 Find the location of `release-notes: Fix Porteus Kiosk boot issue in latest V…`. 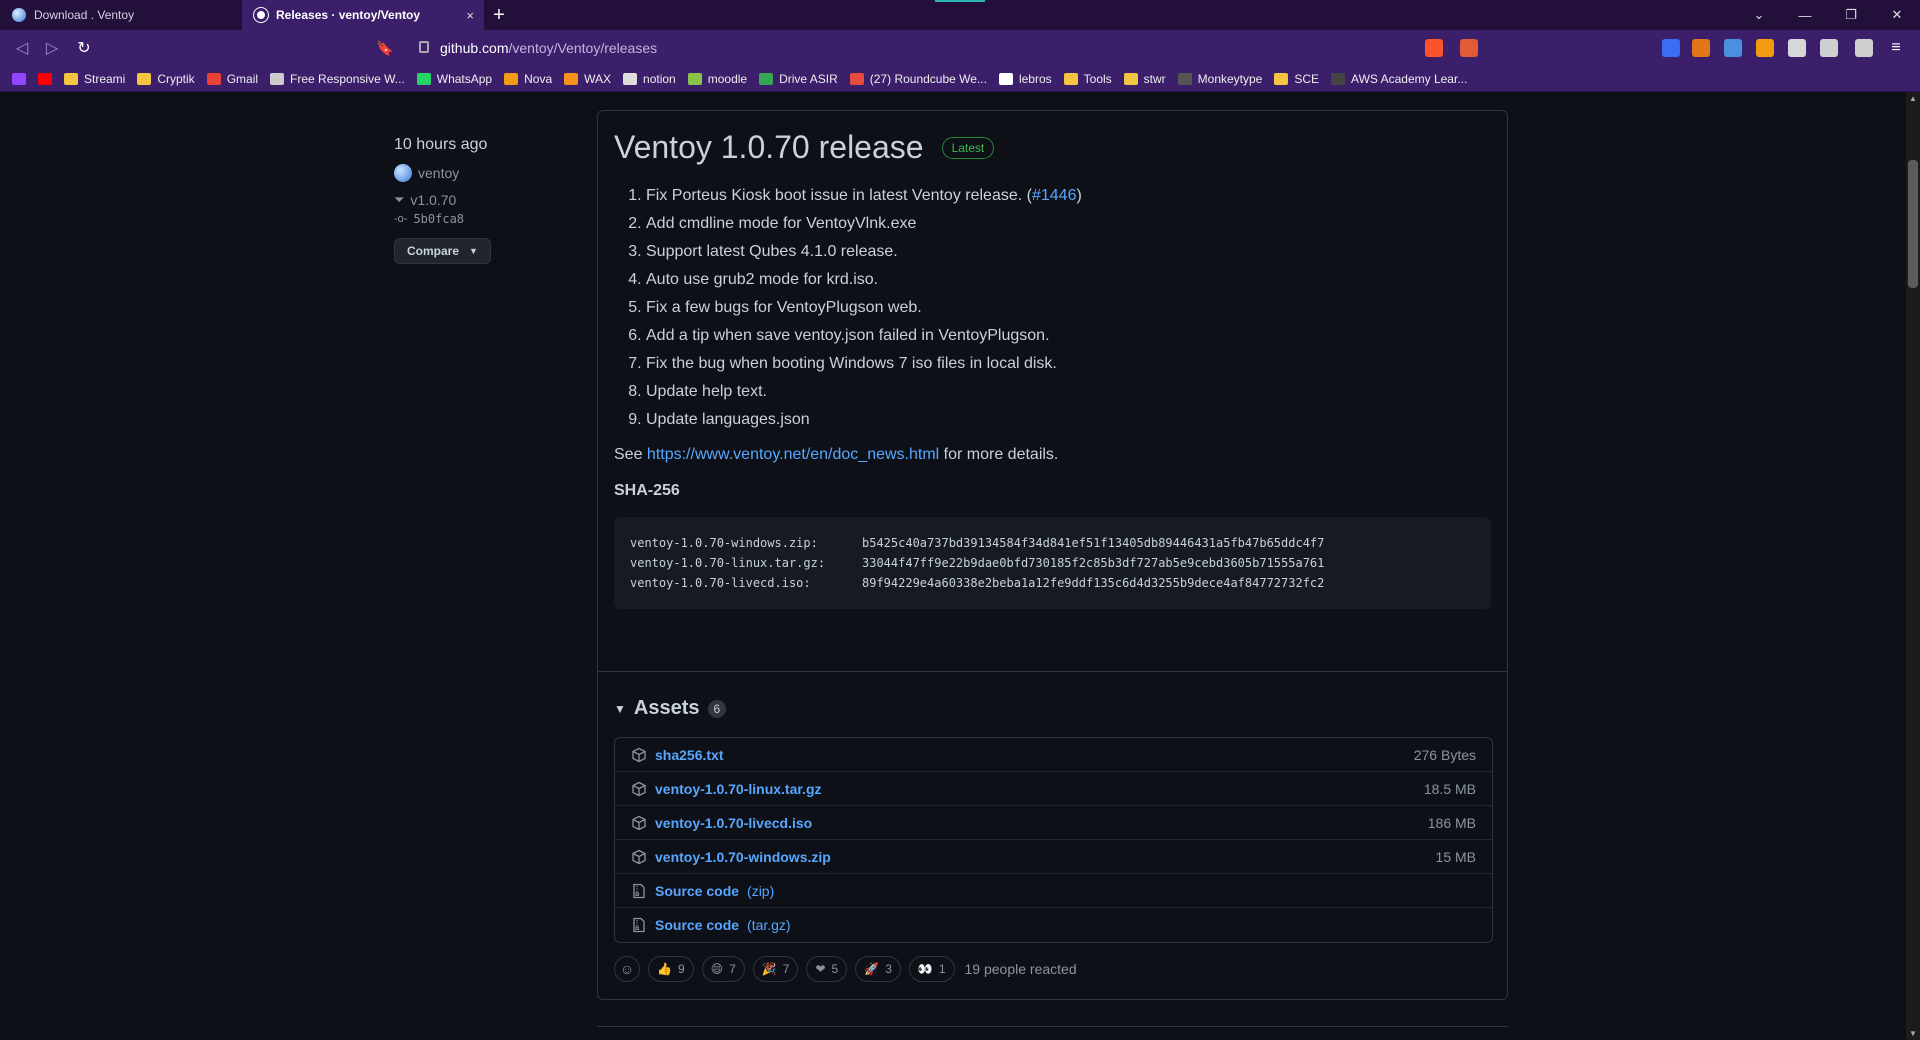

release-notes: Fix Porteus Kiosk boot issue in latest V… is located at coordinates (1052, 308).